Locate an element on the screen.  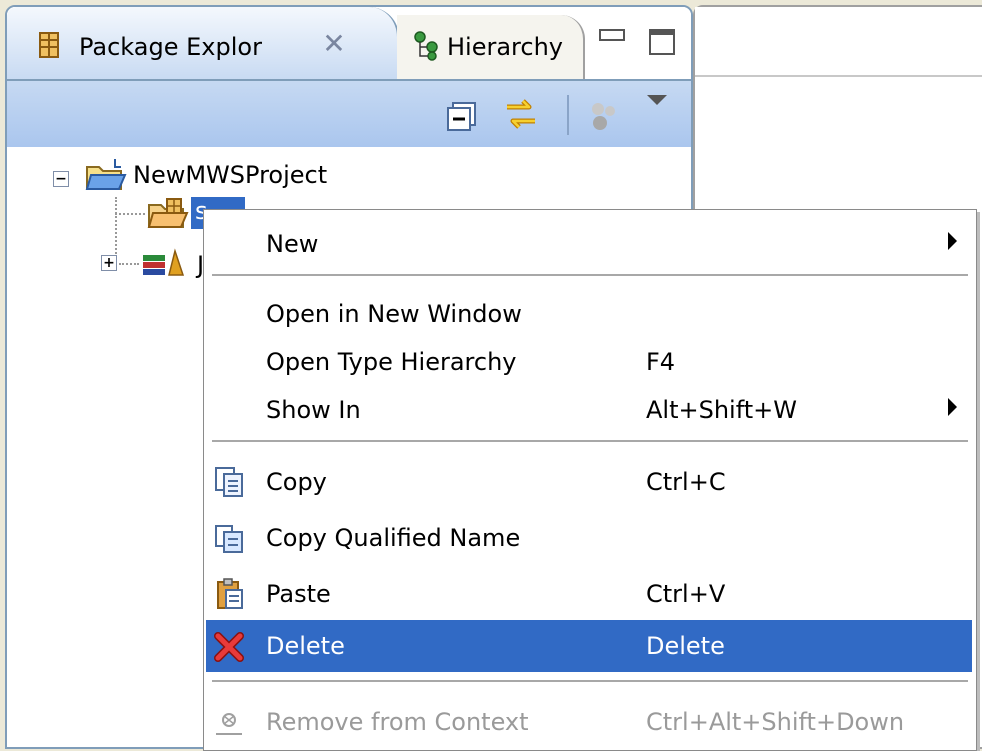
focus-task-icon is located at coordinates (604, 116).